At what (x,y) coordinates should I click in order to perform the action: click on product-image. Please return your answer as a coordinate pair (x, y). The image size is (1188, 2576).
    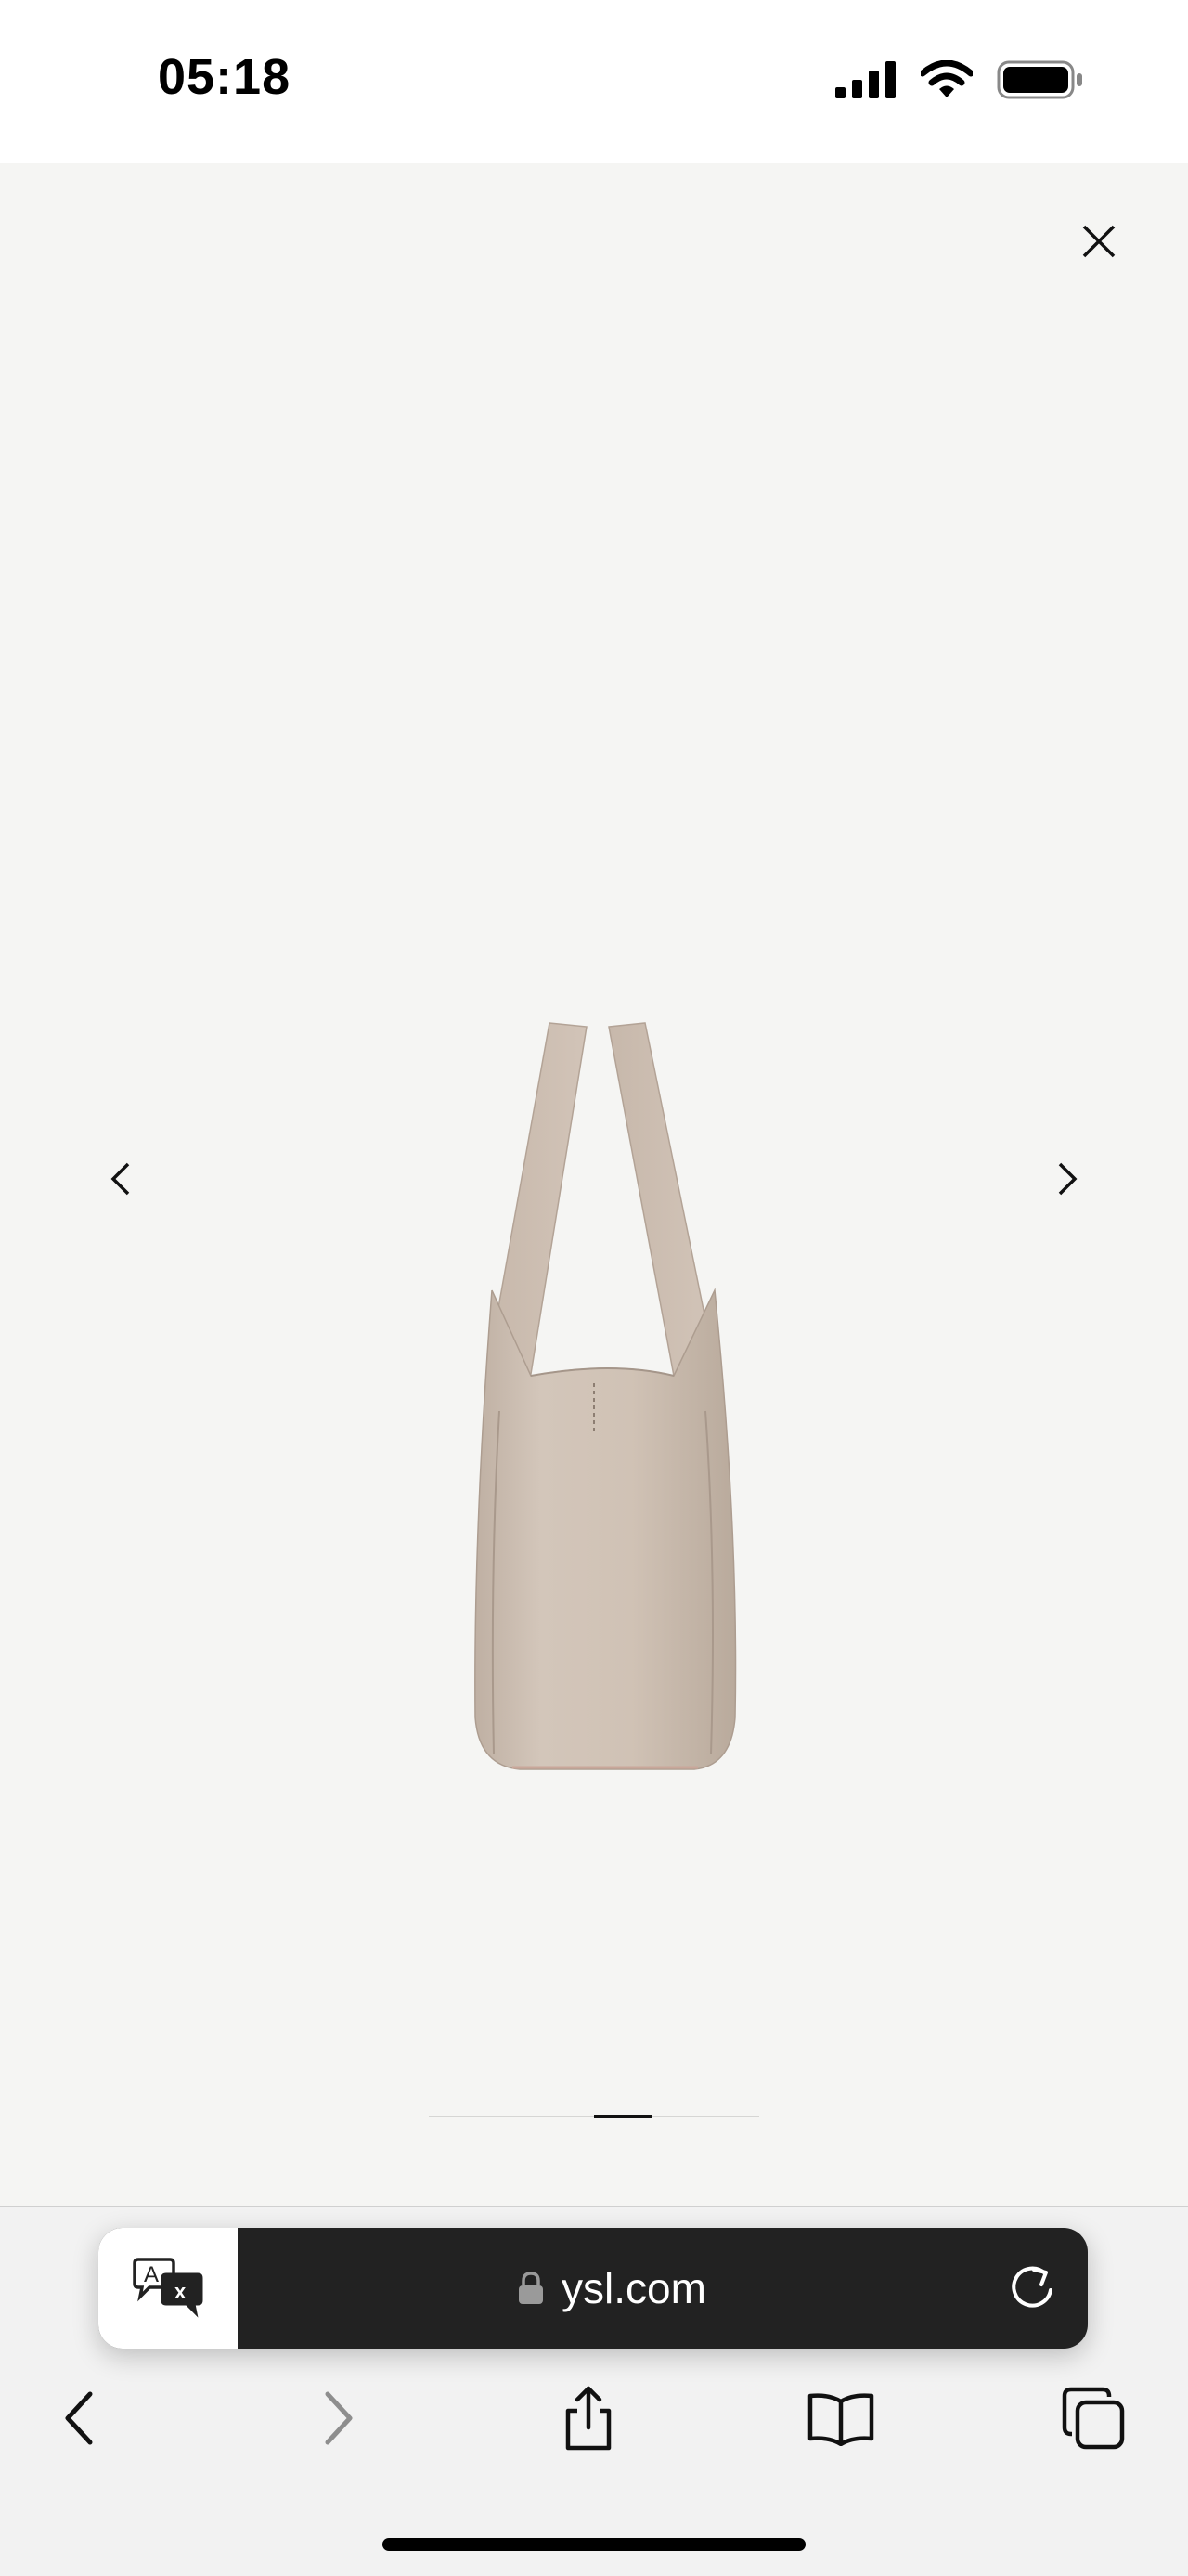
    Looking at the image, I should click on (603, 1392).